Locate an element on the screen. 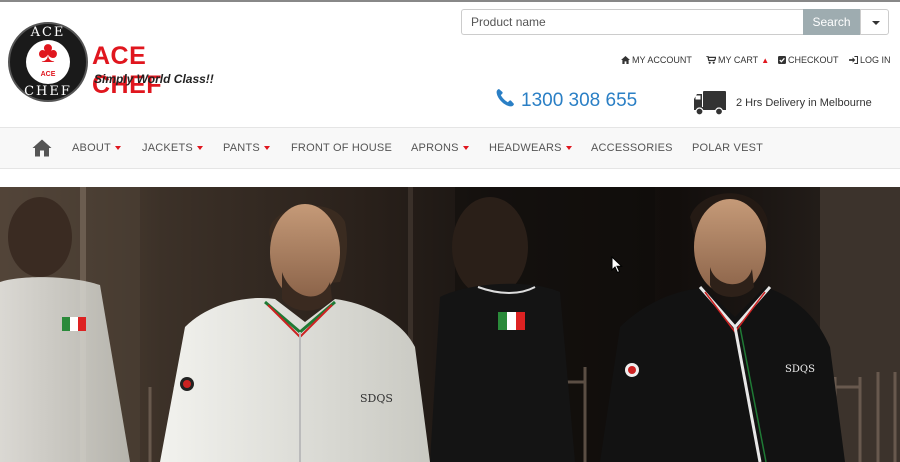 This screenshot has width=900, height=462. delivery-info: 2 Hrs Delivery in Melbourne is located at coordinates (804, 103).